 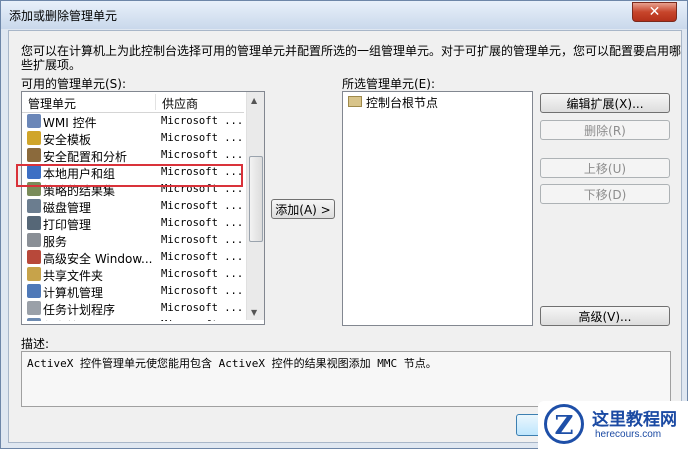 What do you see at coordinates (34, 155) in the screenshot?
I see `security-analysis-icon` at bounding box center [34, 155].